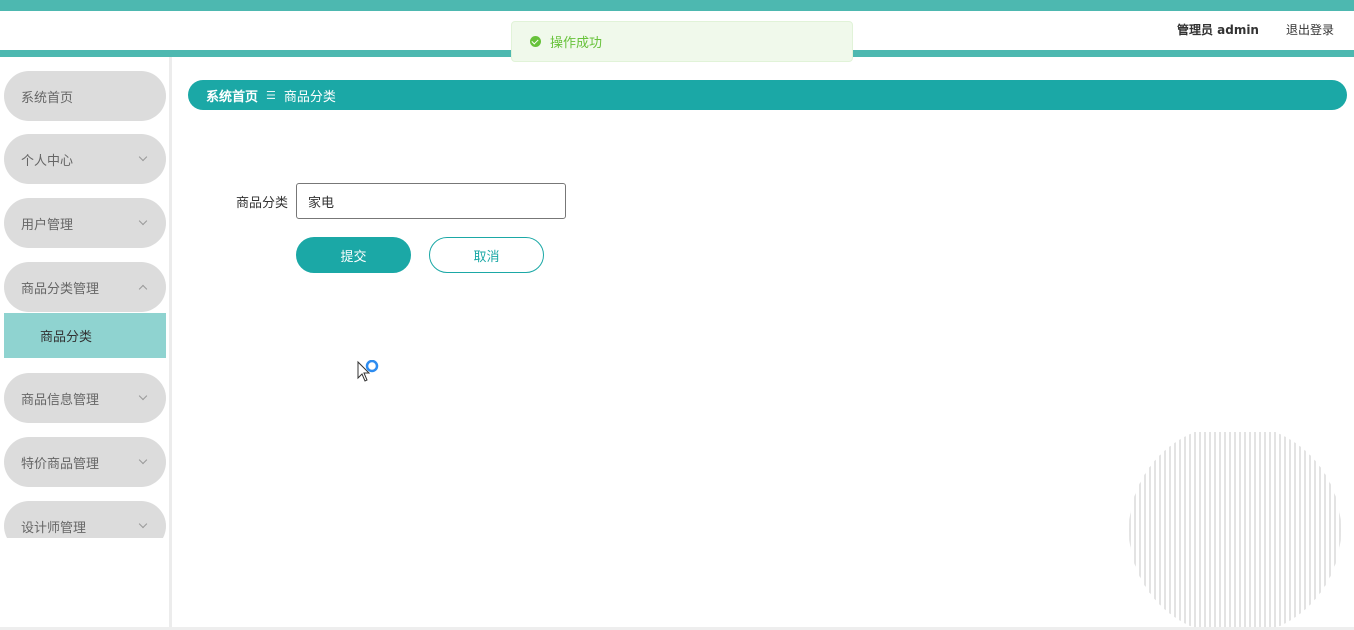 The width and height of the screenshot is (1354, 630). Describe the element at coordinates (682, 41) in the screenshot. I see `success-toast: 操作成功` at that location.